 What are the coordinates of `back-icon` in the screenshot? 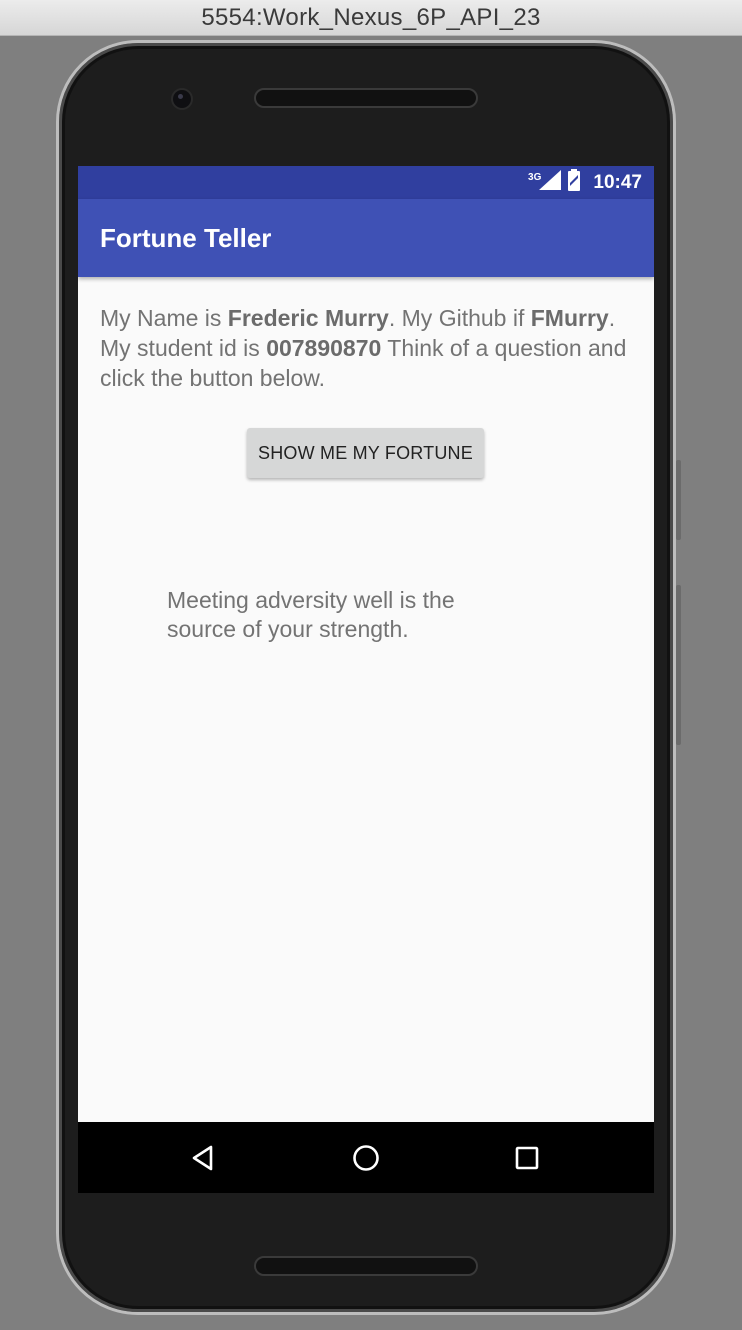 It's located at (203, 1158).